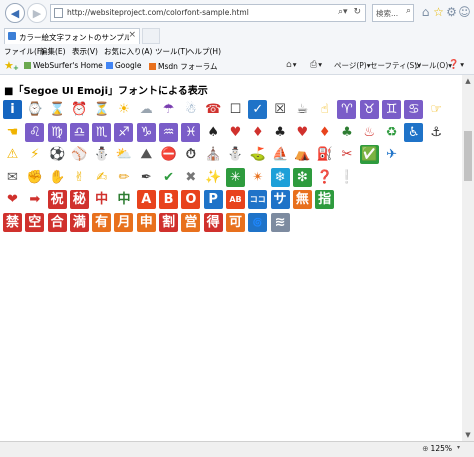 This screenshot has width=474, height=457. Describe the element at coordinates (437, 448) in the screenshot. I see `zoom-level: ⊕ 125%` at that location.